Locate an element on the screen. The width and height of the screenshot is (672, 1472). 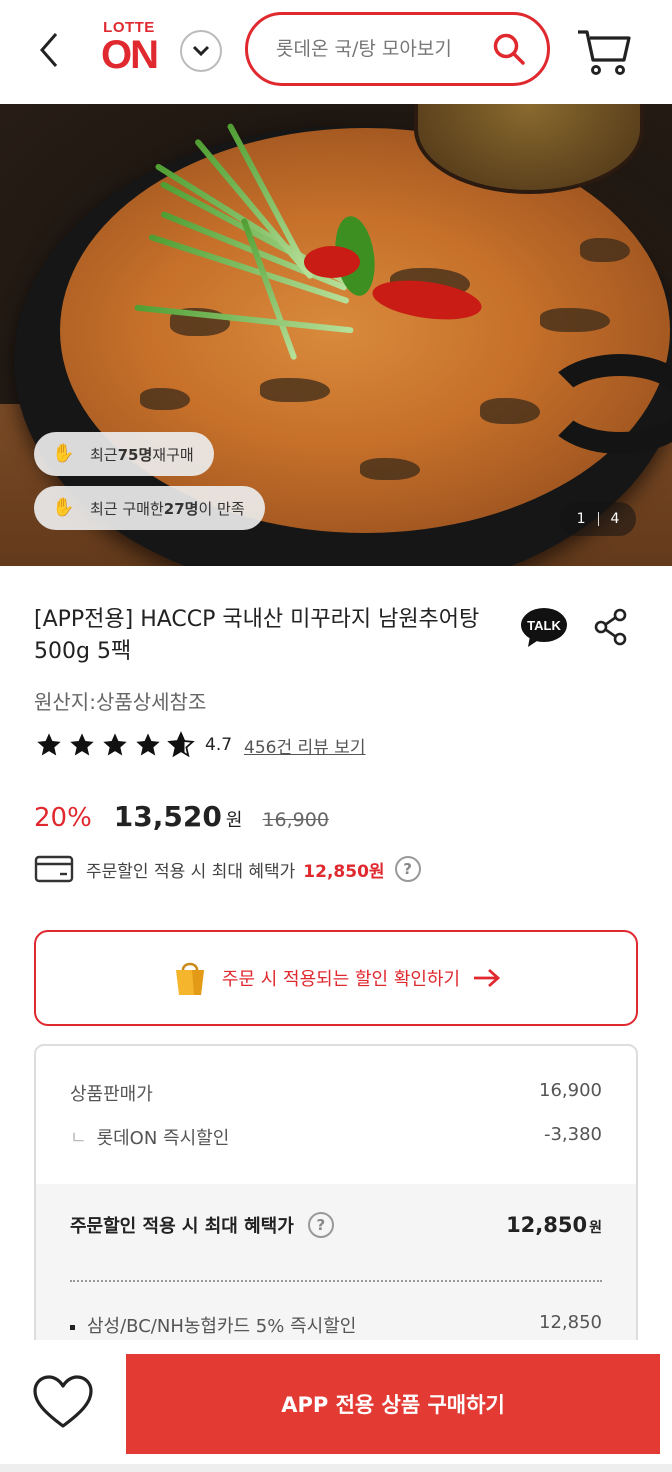
lotte-on-logo: LOTTE ON is located at coordinates (129, 50).